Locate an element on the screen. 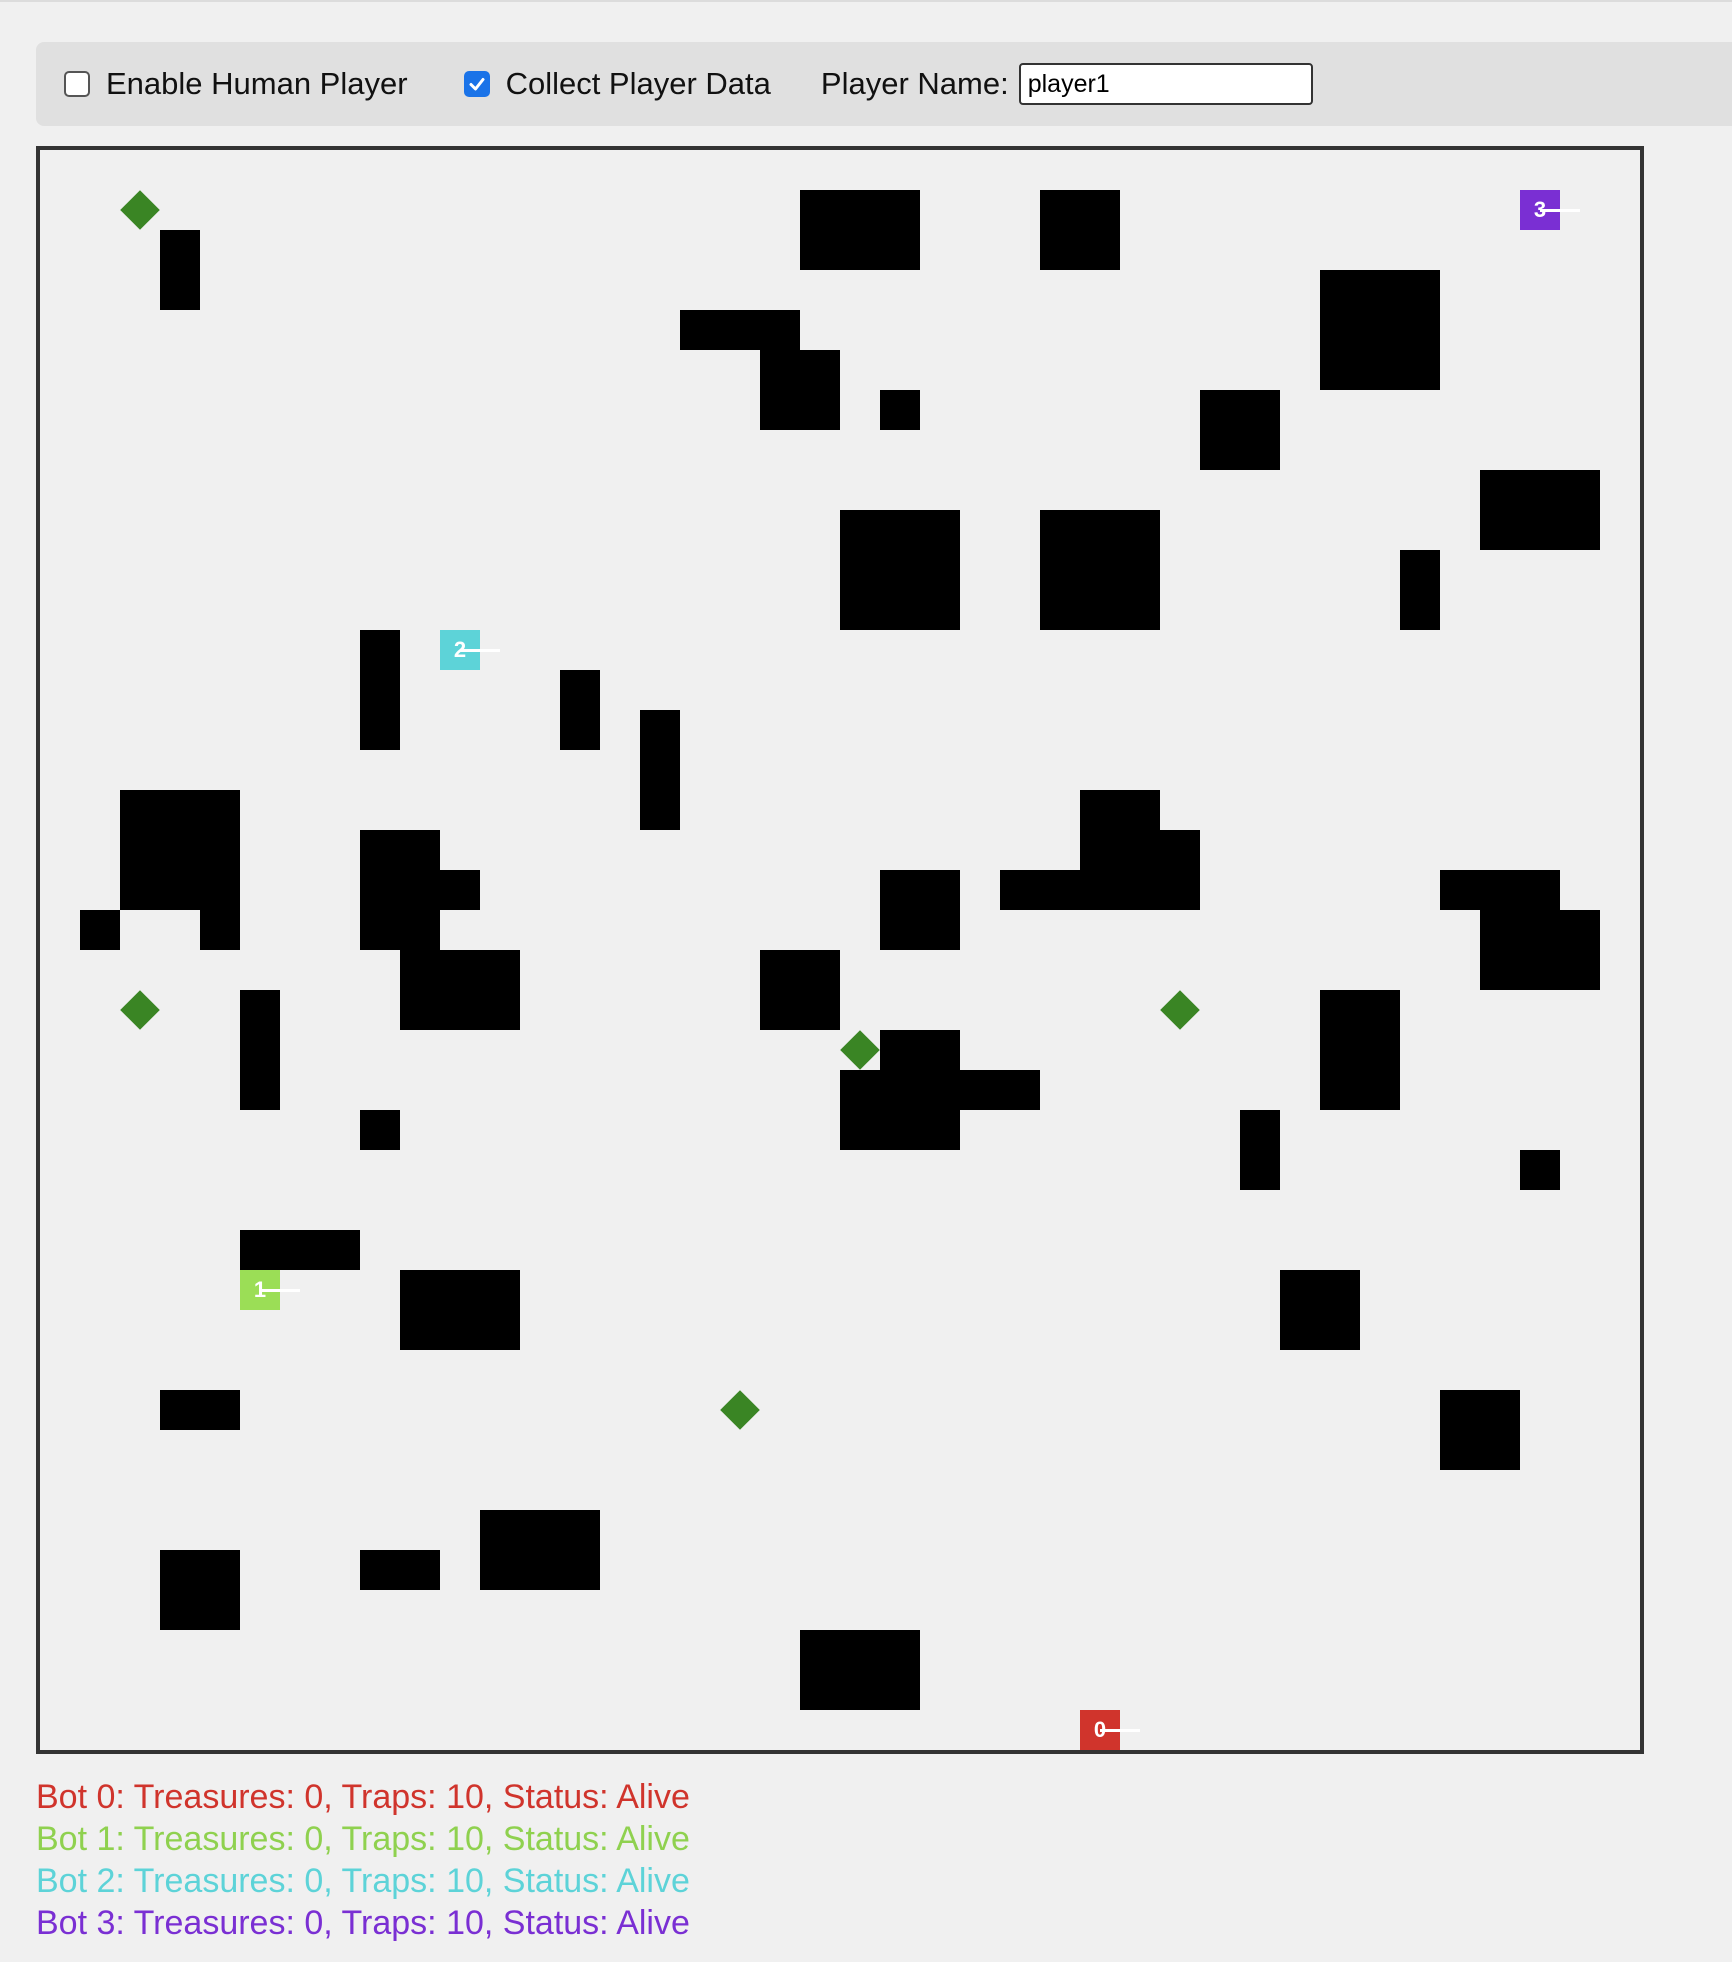  player-name-label: Player Name: is located at coordinates (914, 83).